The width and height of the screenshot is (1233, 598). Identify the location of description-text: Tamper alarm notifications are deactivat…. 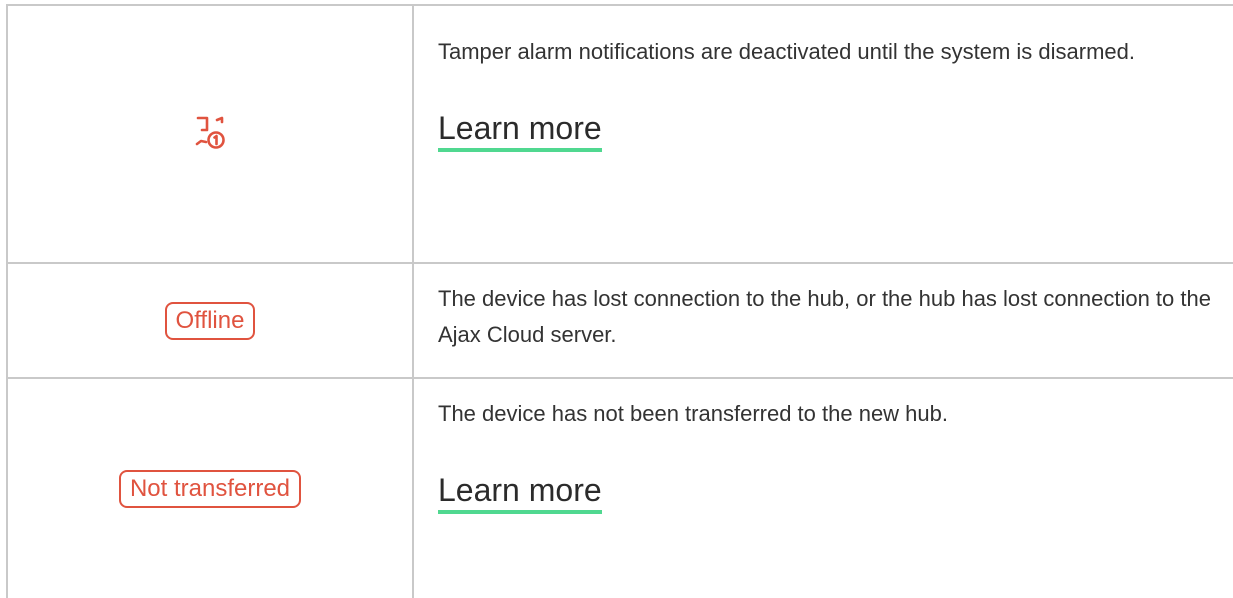
(786, 51).